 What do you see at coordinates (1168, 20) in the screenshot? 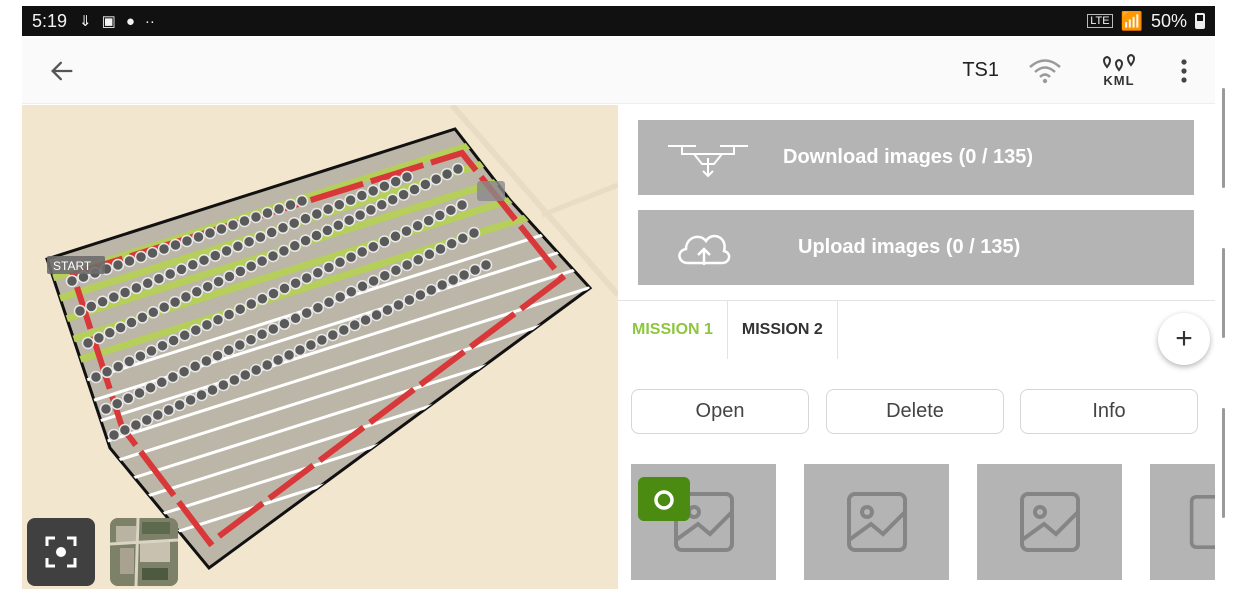
I see `battery-percent: 50%` at bounding box center [1168, 20].